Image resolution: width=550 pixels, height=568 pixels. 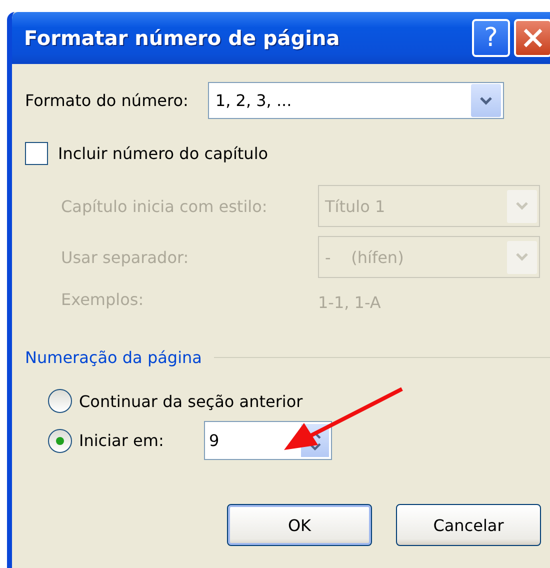 What do you see at coordinates (468, 525) in the screenshot?
I see `dialog-button: Cancelar` at bounding box center [468, 525].